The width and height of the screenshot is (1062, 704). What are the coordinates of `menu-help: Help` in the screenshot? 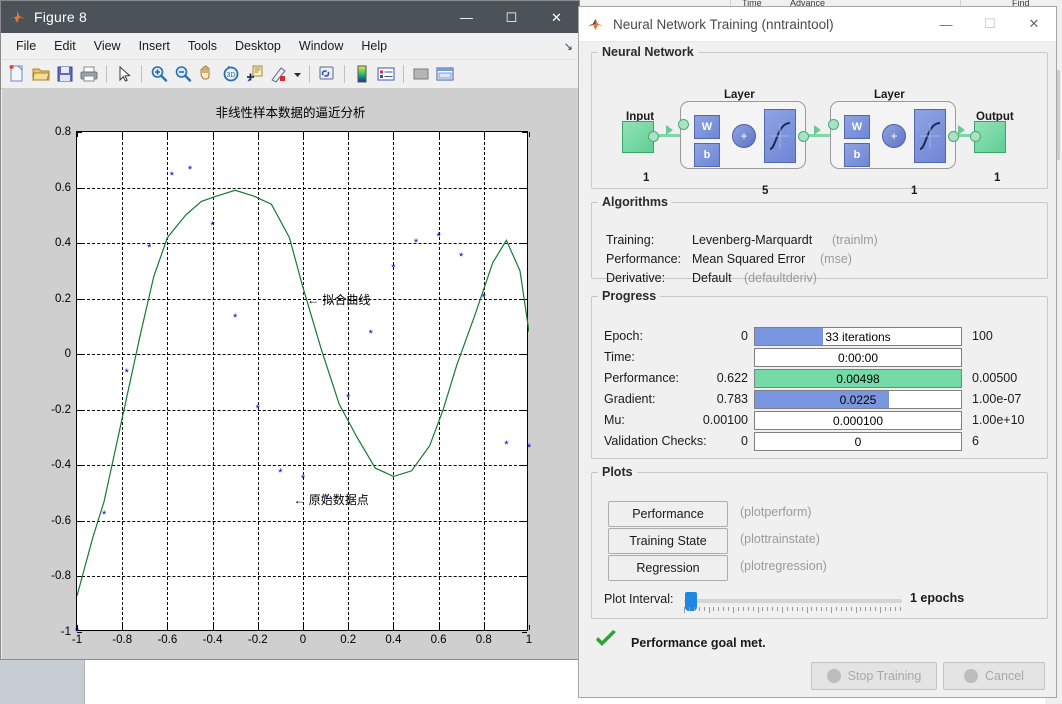 It's located at (374, 46).